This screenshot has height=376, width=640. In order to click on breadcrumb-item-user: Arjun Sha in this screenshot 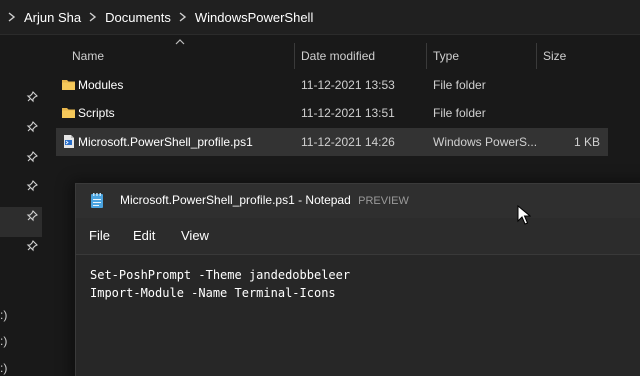, I will do `click(52, 17)`.